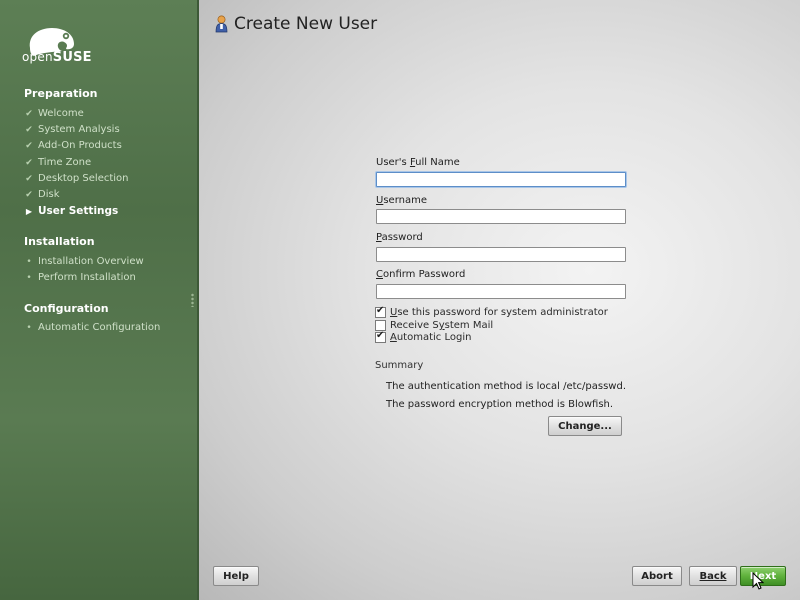 The height and width of the screenshot is (600, 800). Describe the element at coordinates (442, 325) in the screenshot. I see `receive-system-mail-label: Receive System Mail` at that location.